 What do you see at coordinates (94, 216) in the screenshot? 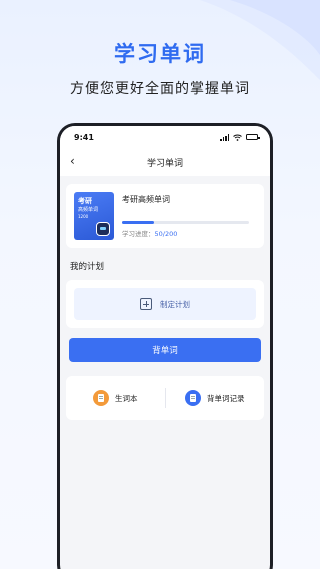
I see `book-cover: 考研 高频单词 1200` at bounding box center [94, 216].